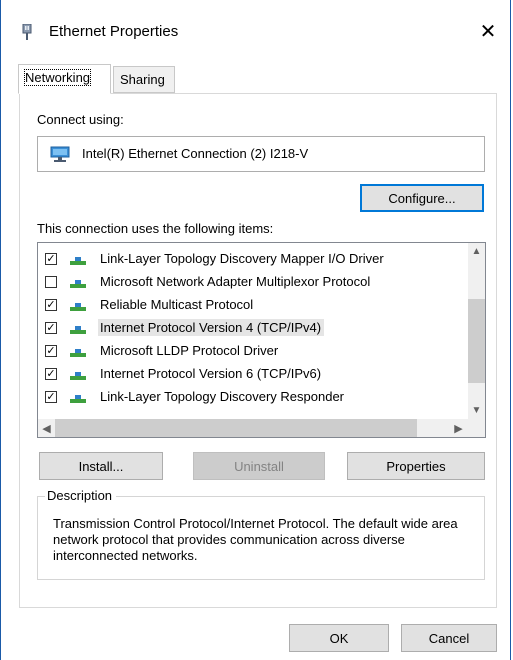  Describe the element at coordinates (177, 304) in the screenshot. I see `item-label: Reliable Multicast Protocol` at that location.